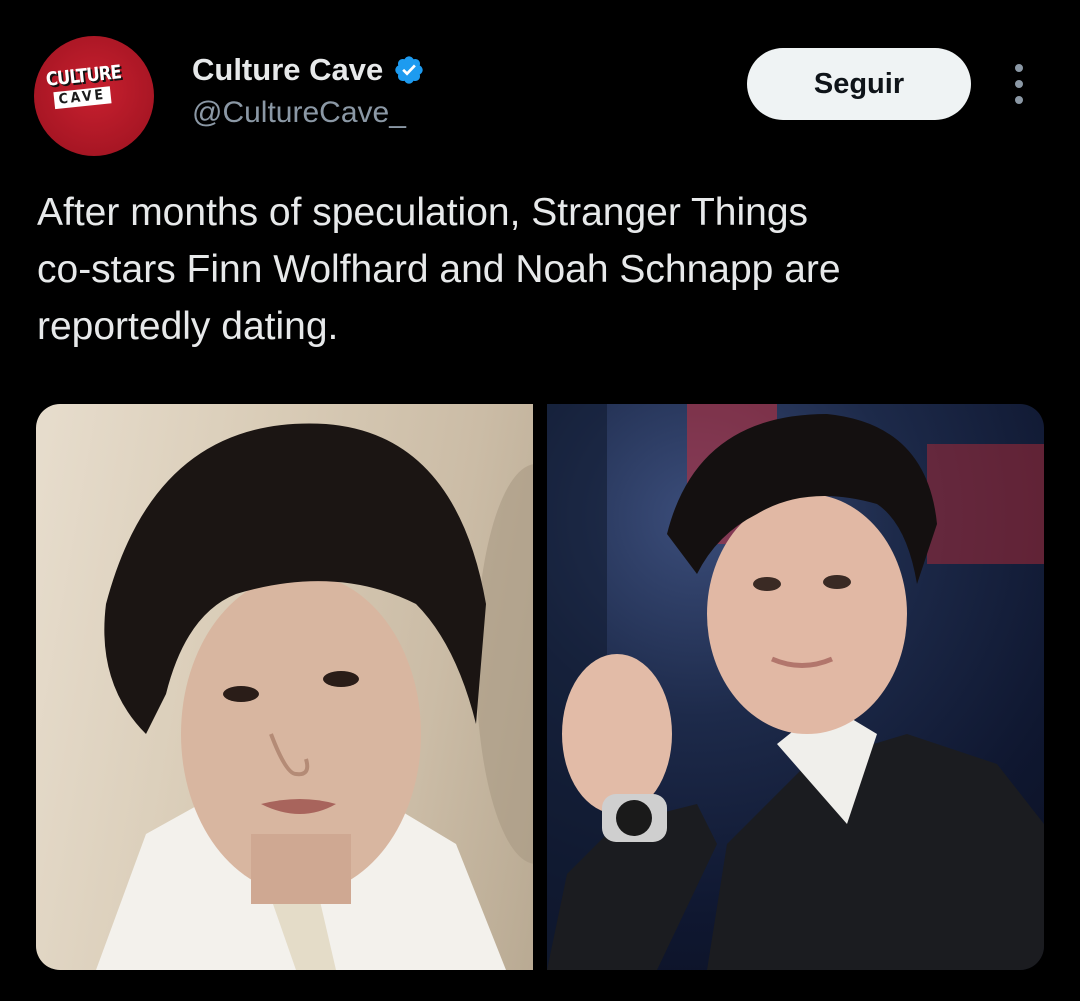  What do you see at coordinates (299, 113) in the screenshot?
I see `author-handle: @CultureCave_` at bounding box center [299, 113].